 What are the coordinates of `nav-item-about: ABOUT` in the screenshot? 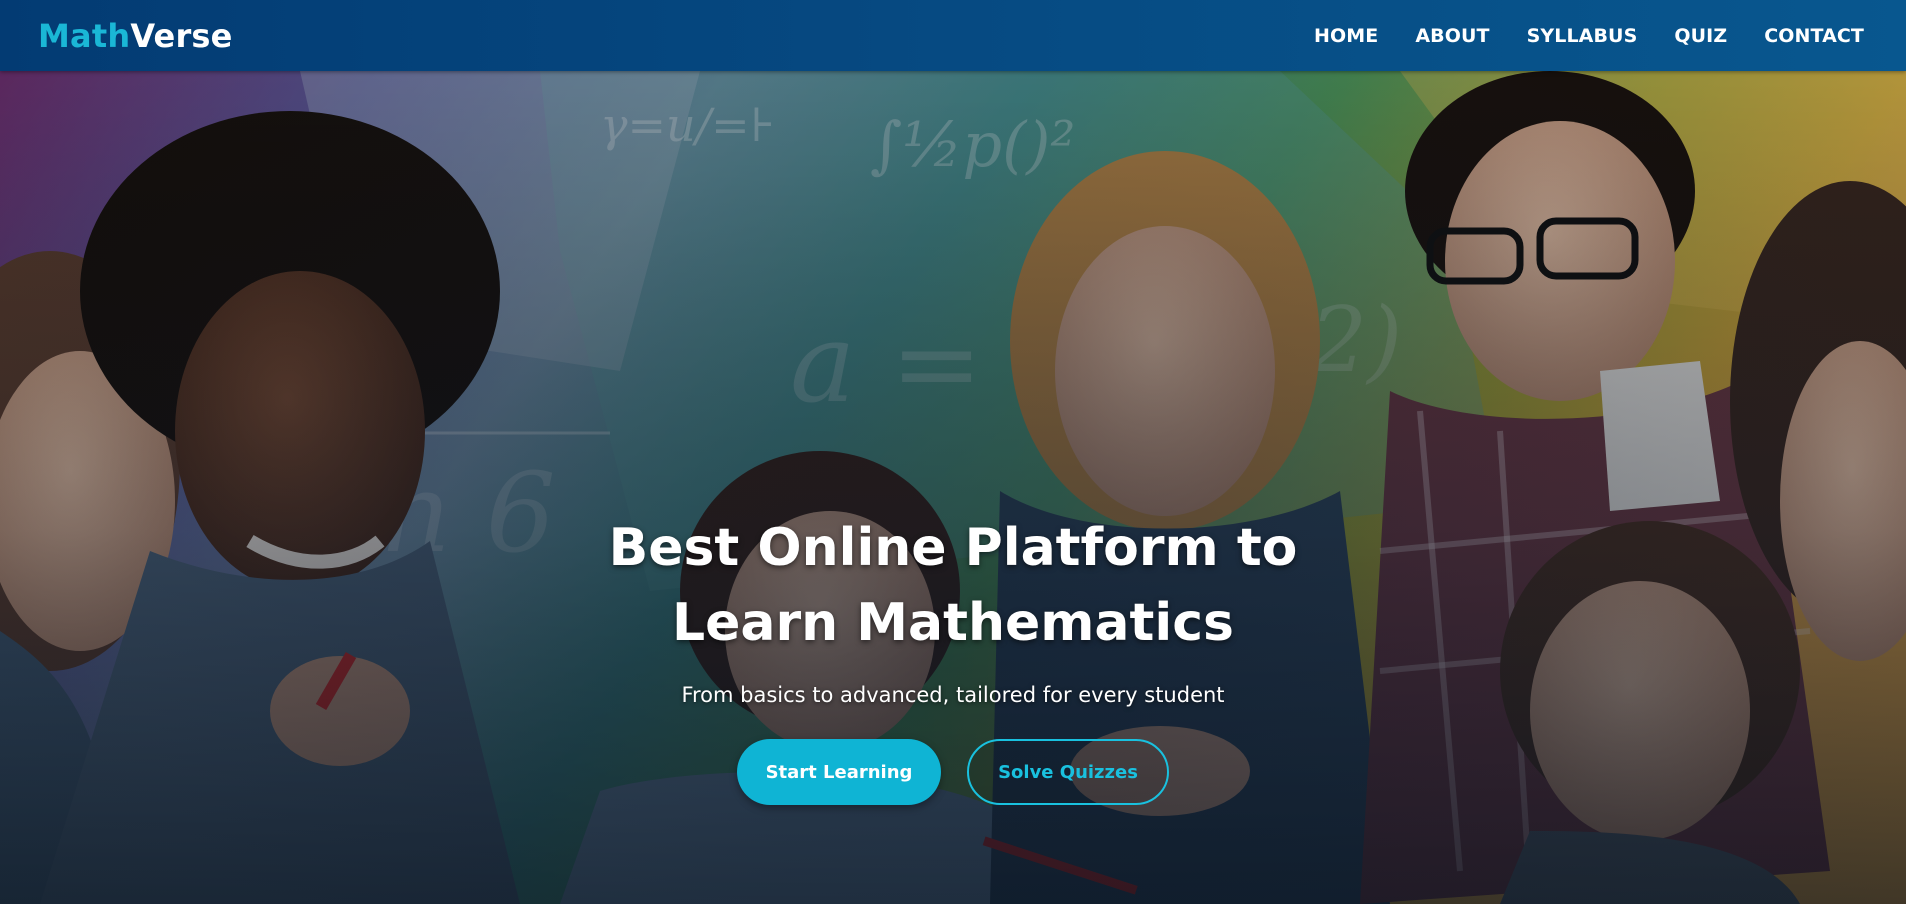 It's located at (1452, 36).